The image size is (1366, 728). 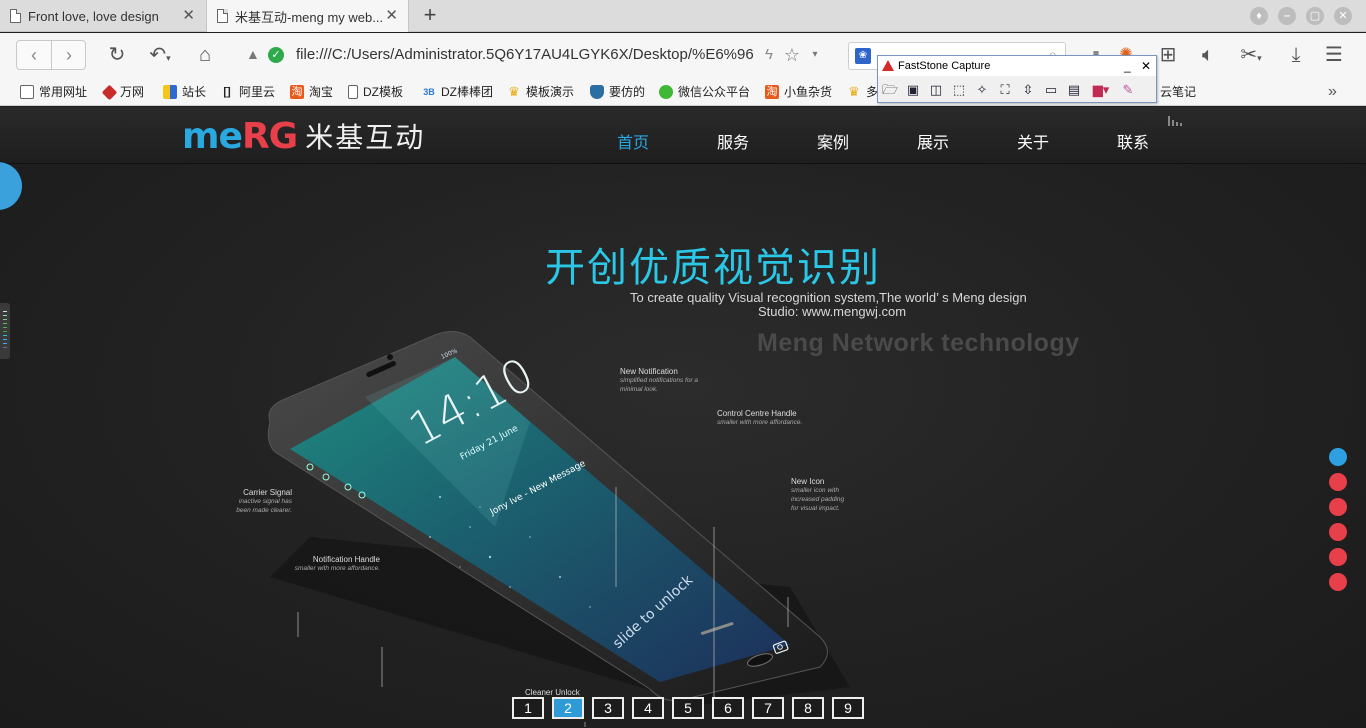 I want to click on page-button: 7, so click(x=768, y=708).